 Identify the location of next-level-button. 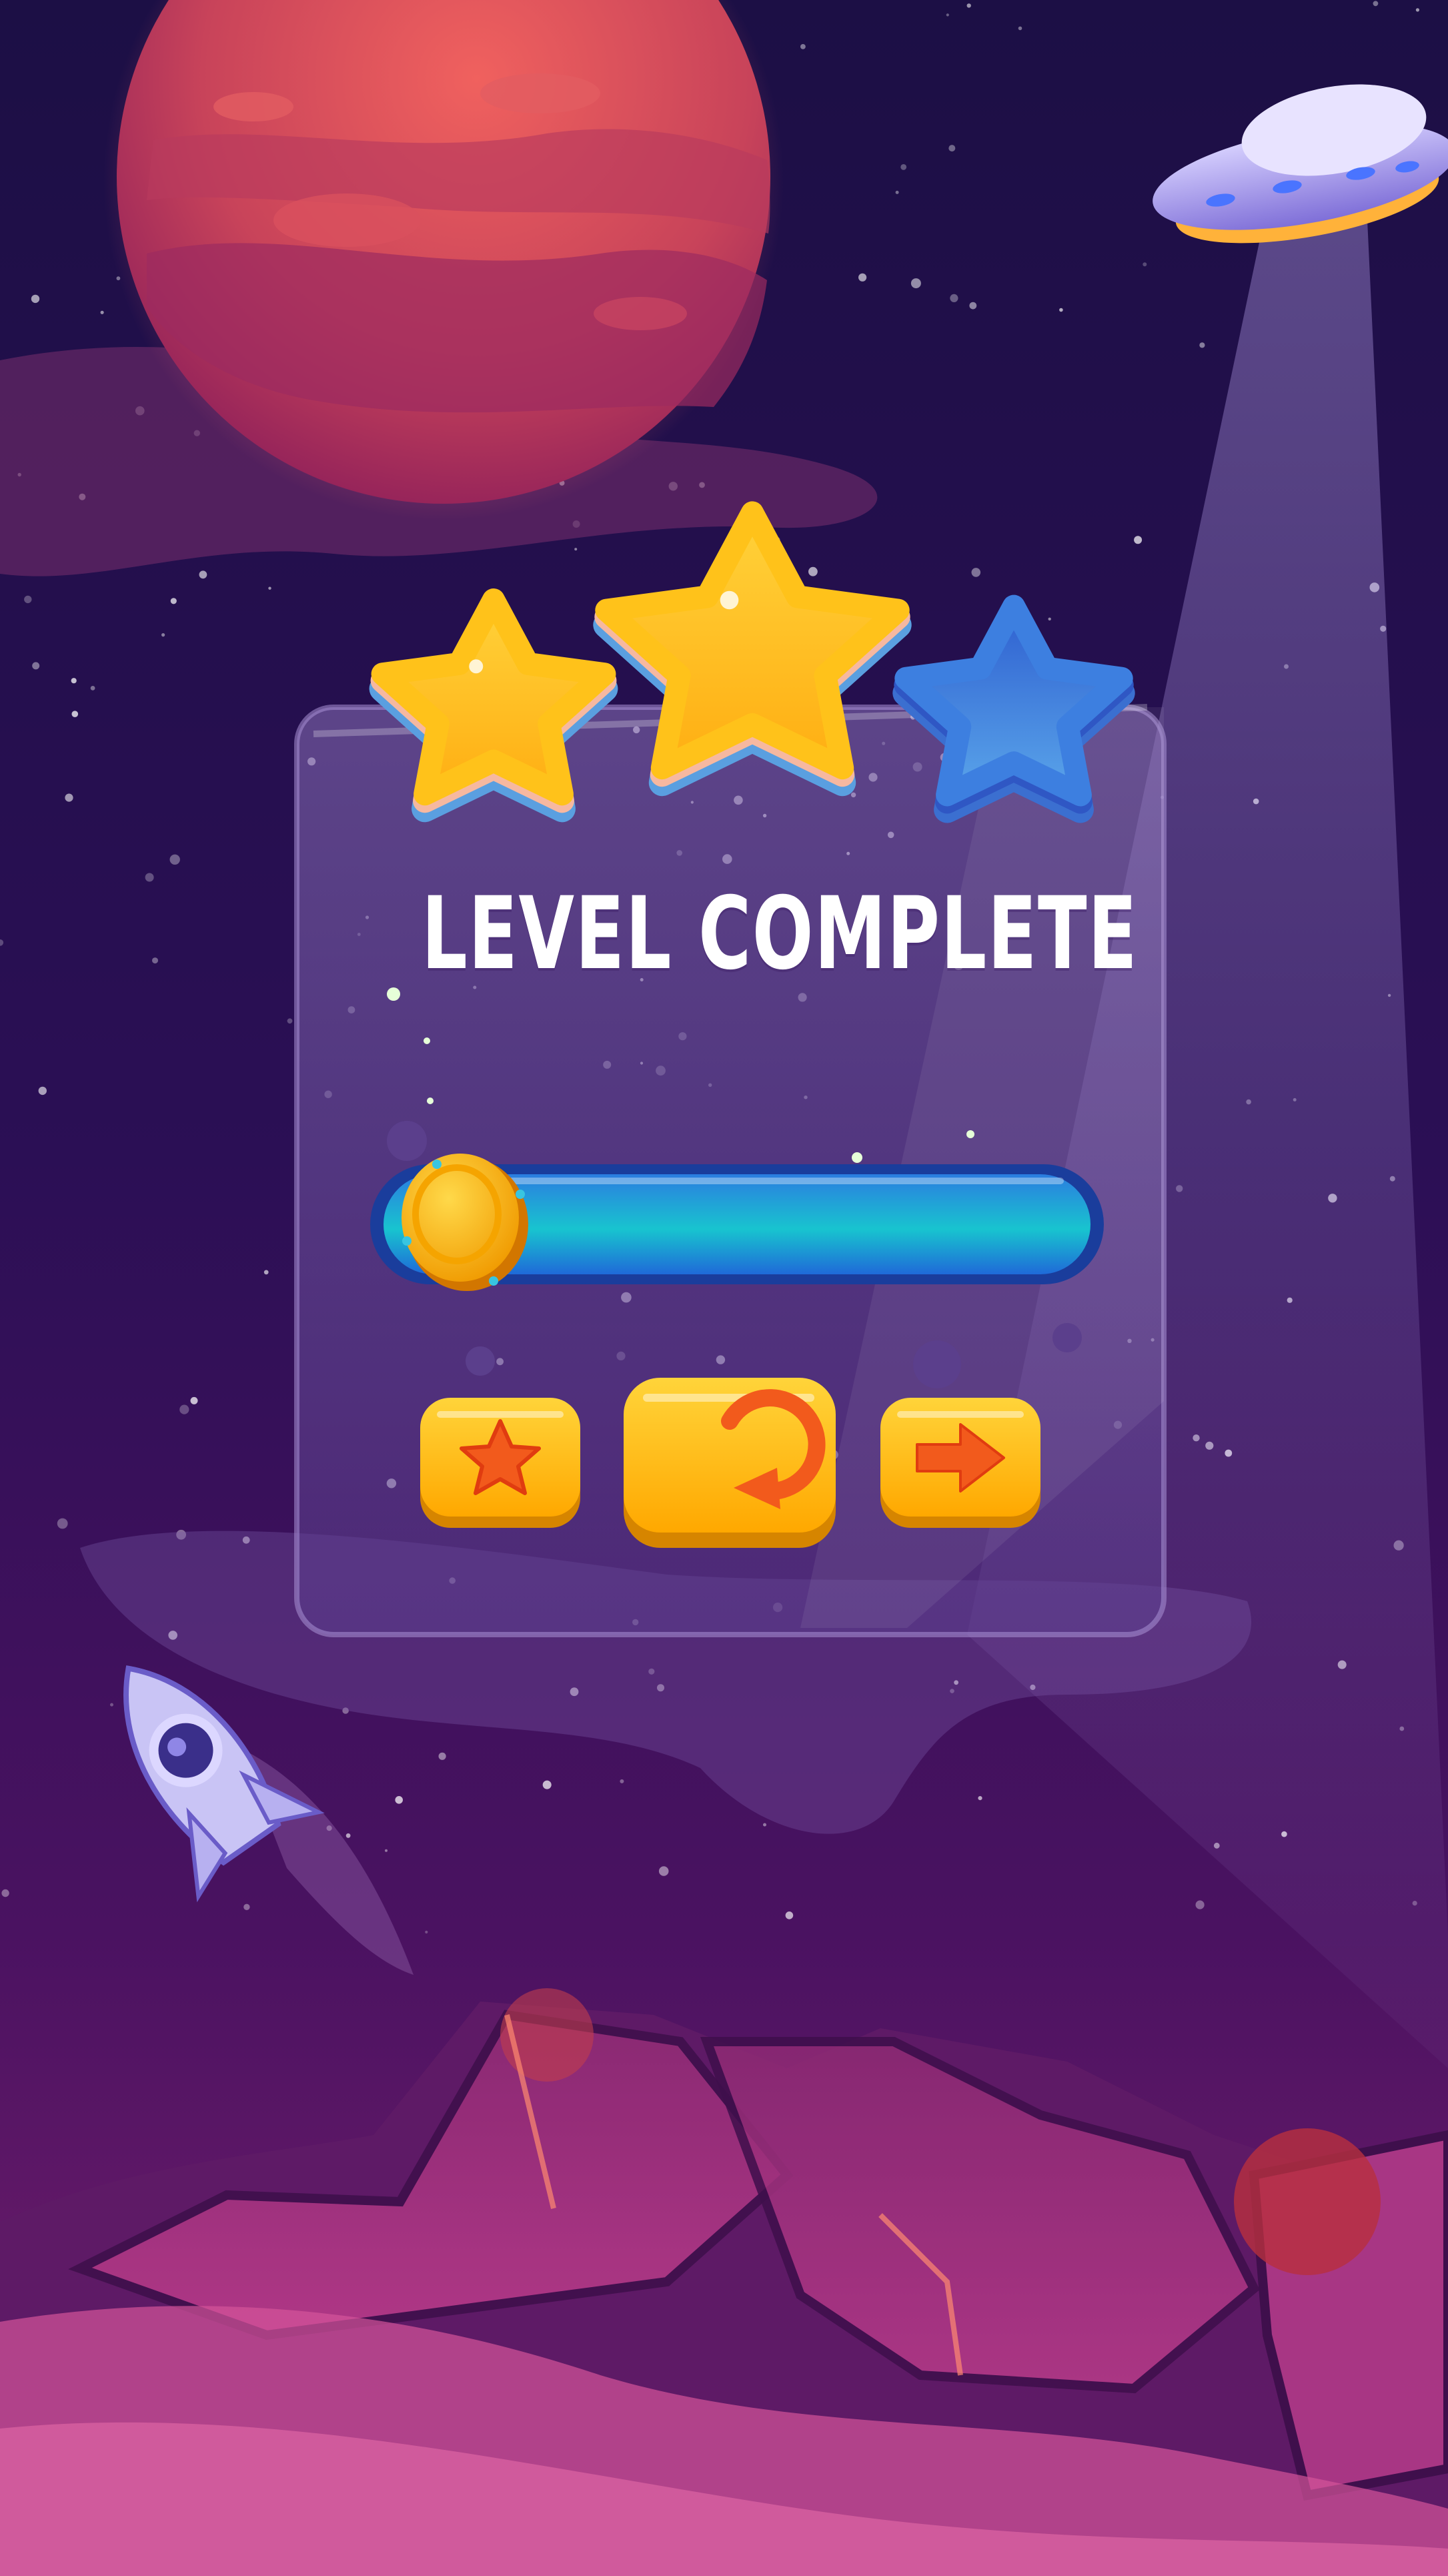
(960, 1463).